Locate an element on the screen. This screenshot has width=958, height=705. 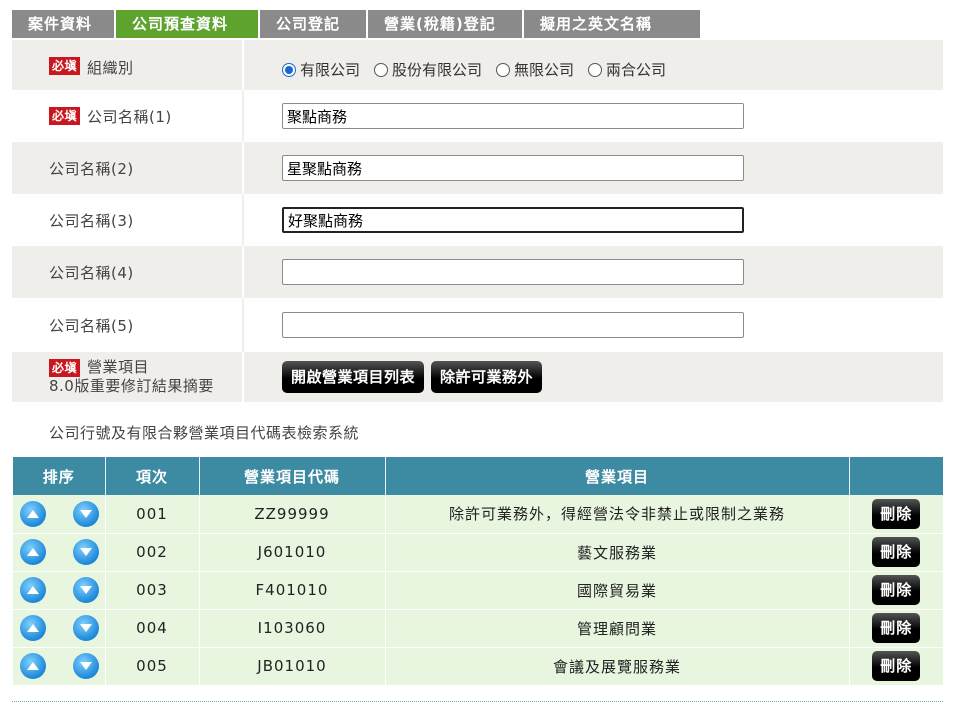
tab-business-tax-registration: 營業(稅籍)登記 is located at coordinates (445, 24).